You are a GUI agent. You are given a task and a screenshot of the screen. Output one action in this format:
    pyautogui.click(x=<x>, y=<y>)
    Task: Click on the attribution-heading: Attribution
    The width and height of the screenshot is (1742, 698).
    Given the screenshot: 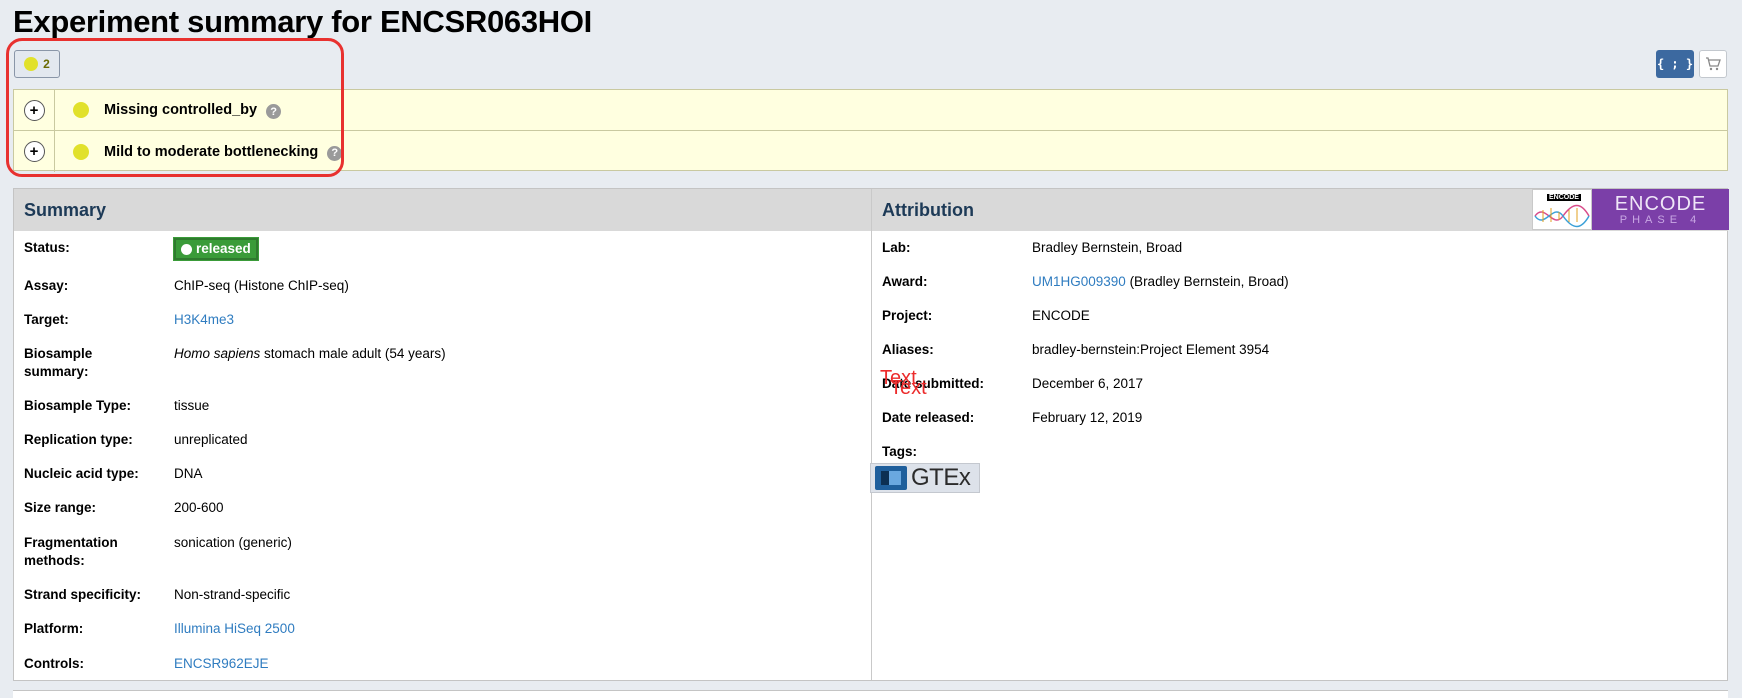 What is the action you would take?
    pyautogui.click(x=928, y=209)
    